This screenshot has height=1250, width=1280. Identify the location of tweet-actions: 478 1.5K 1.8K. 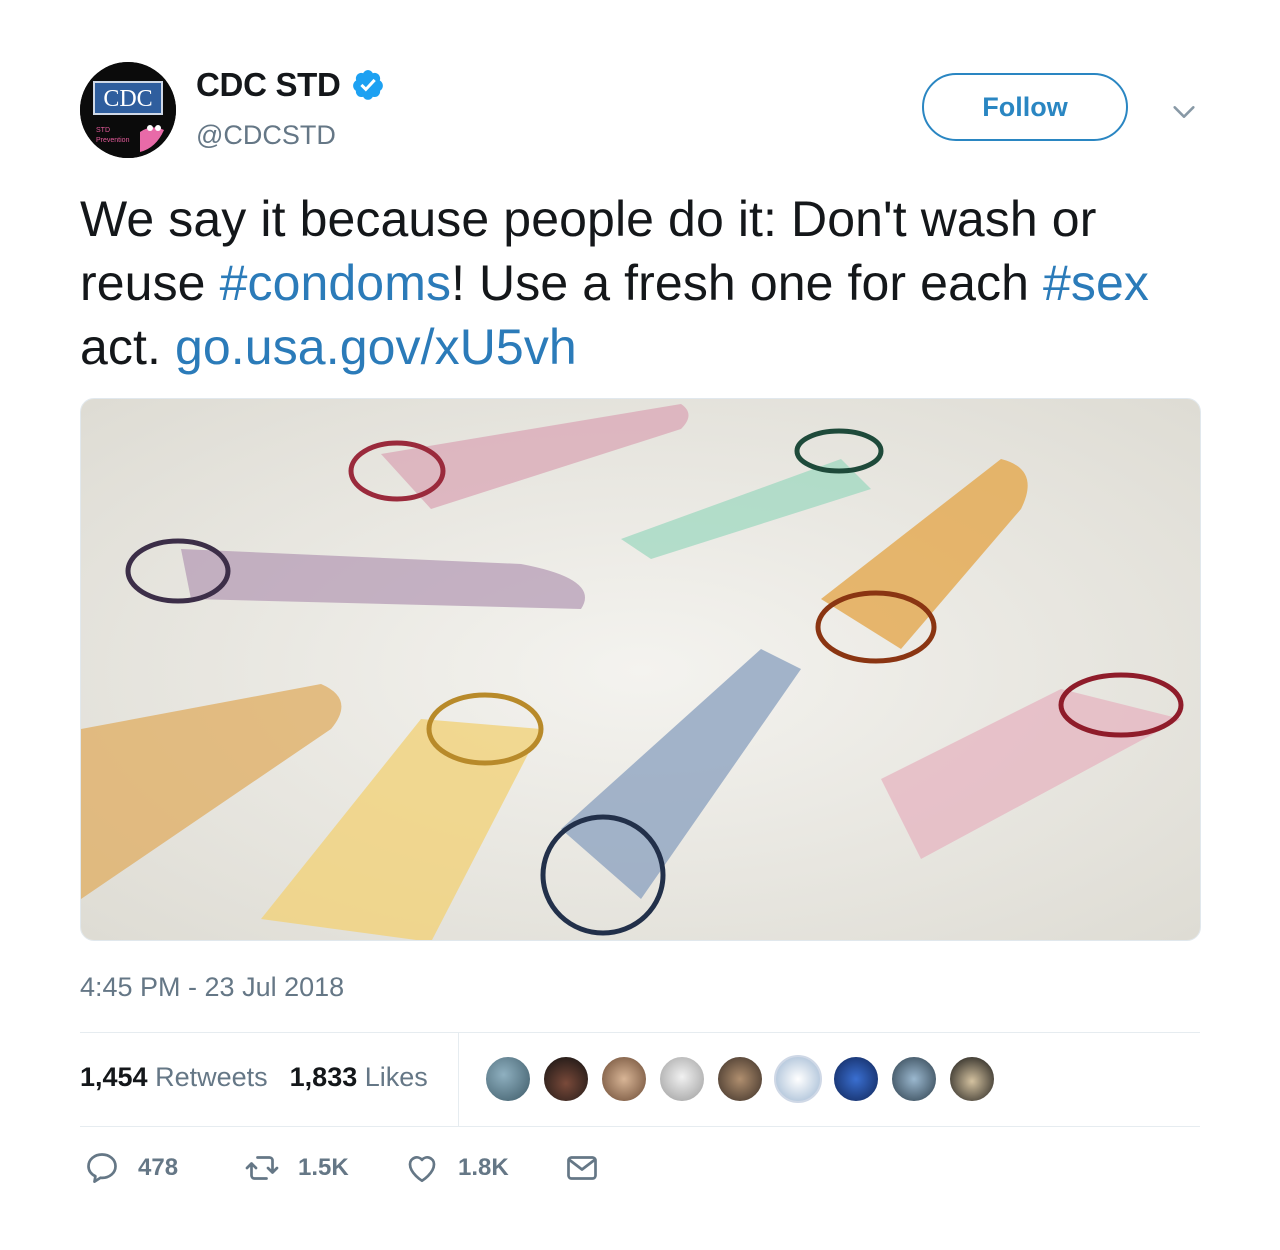
(342, 1168).